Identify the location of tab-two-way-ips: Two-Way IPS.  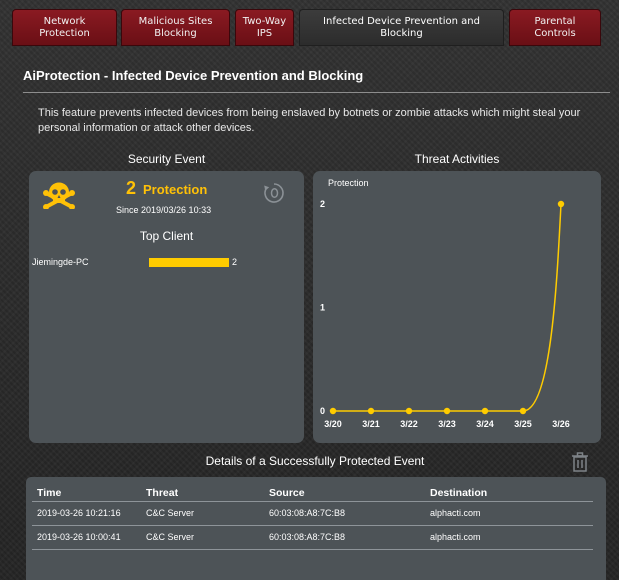
(264, 27).